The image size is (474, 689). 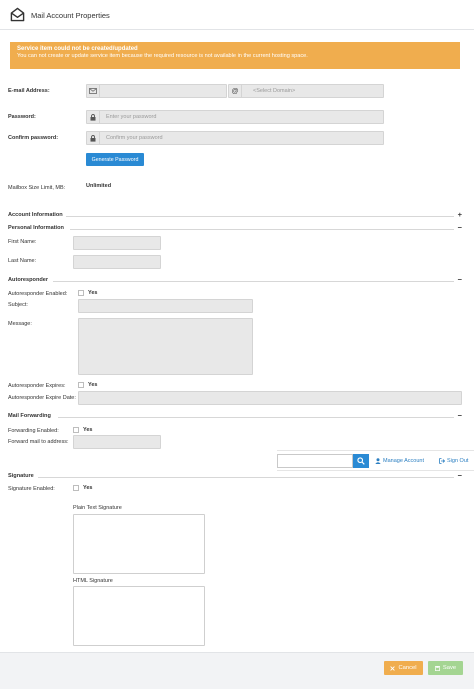 What do you see at coordinates (22, 117) in the screenshot?
I see `password-label: Password:` at bounding box center [22, 117].